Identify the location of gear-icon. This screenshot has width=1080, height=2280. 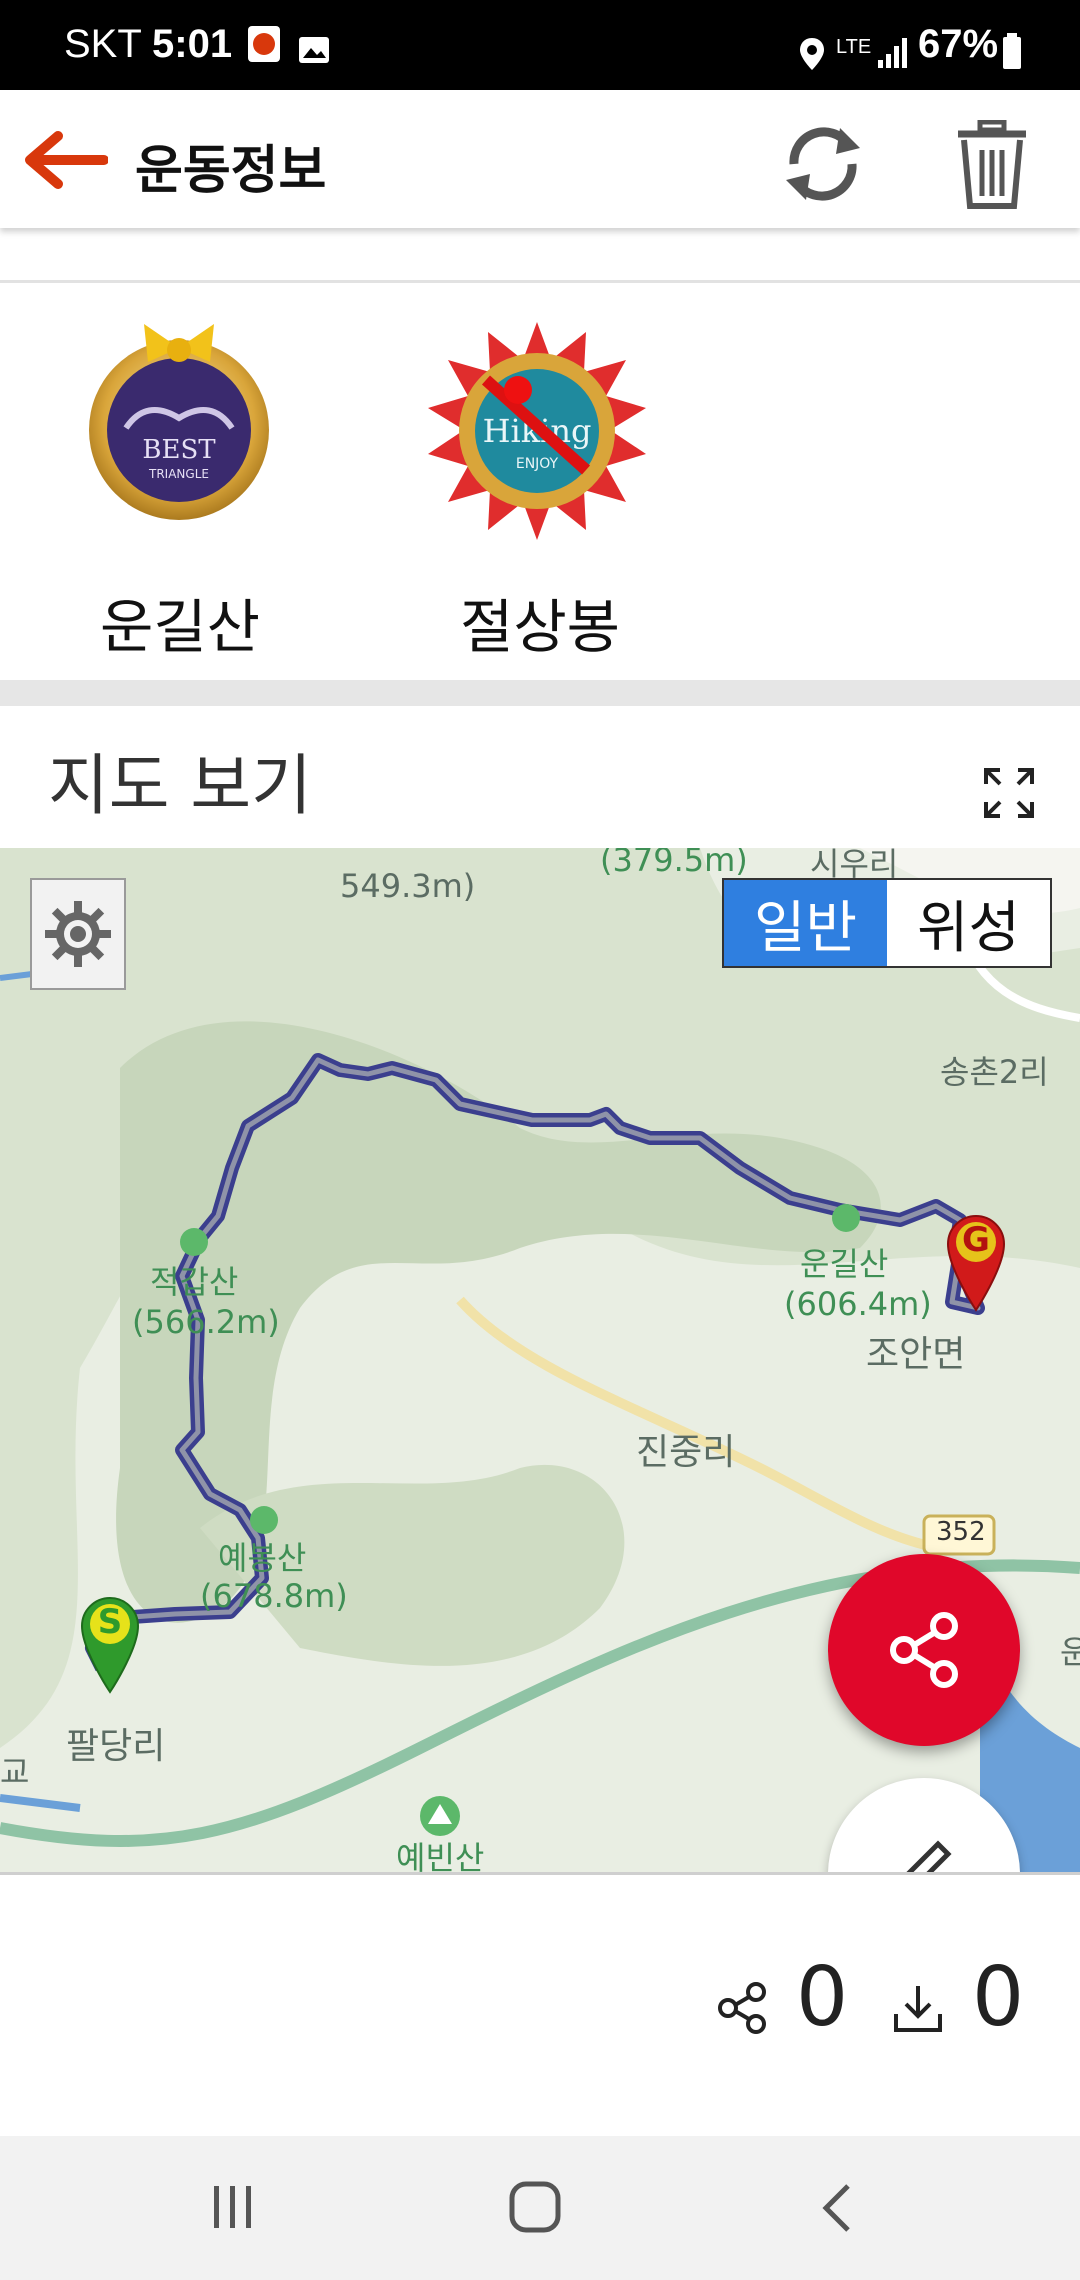
(78, 934).